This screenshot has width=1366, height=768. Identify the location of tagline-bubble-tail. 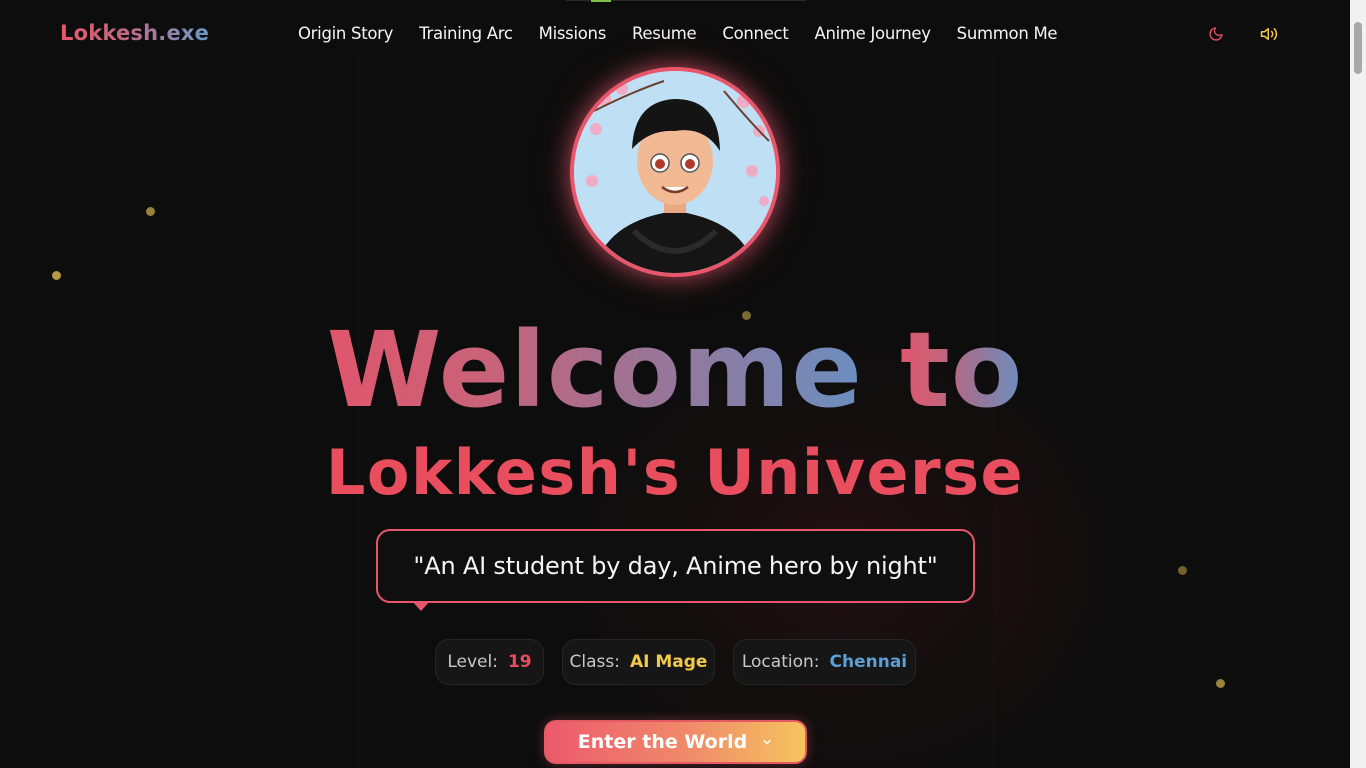
(421, 606).